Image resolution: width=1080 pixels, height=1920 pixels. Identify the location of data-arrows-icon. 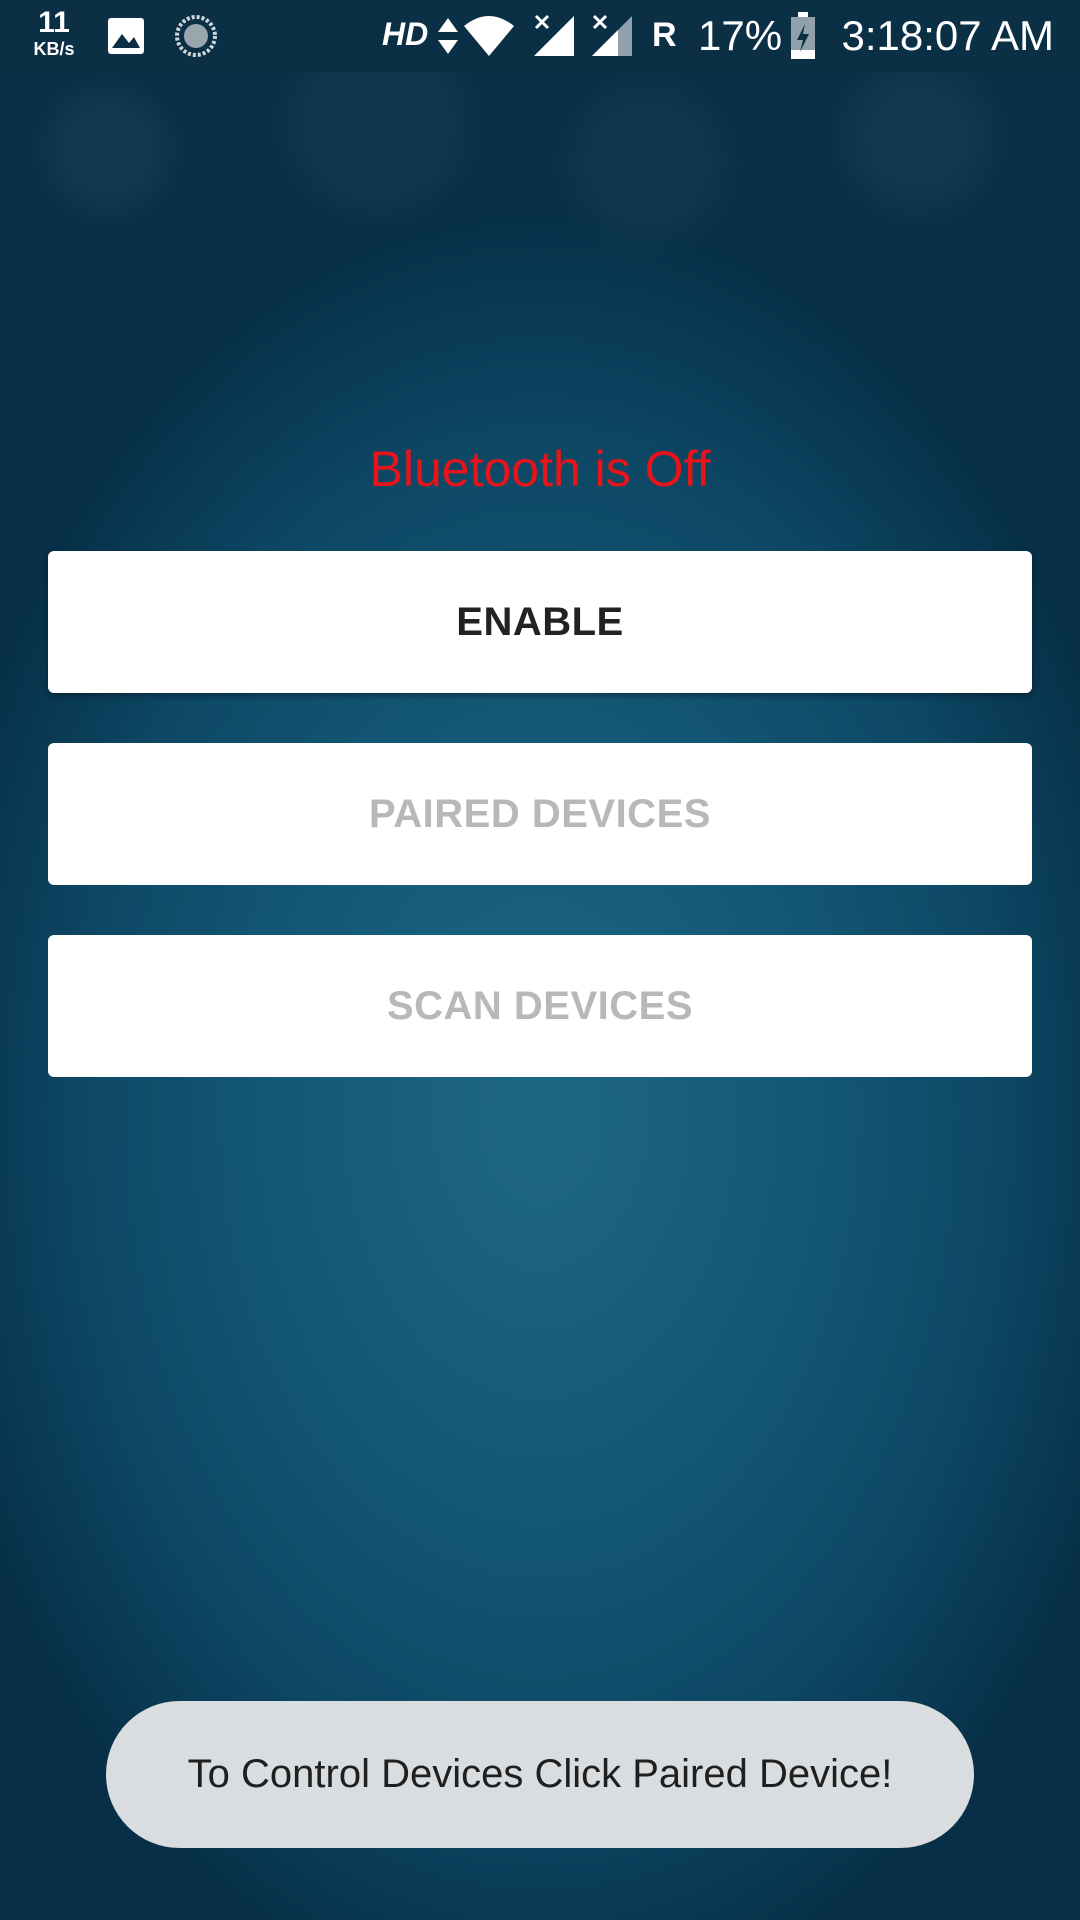
(448, 36).